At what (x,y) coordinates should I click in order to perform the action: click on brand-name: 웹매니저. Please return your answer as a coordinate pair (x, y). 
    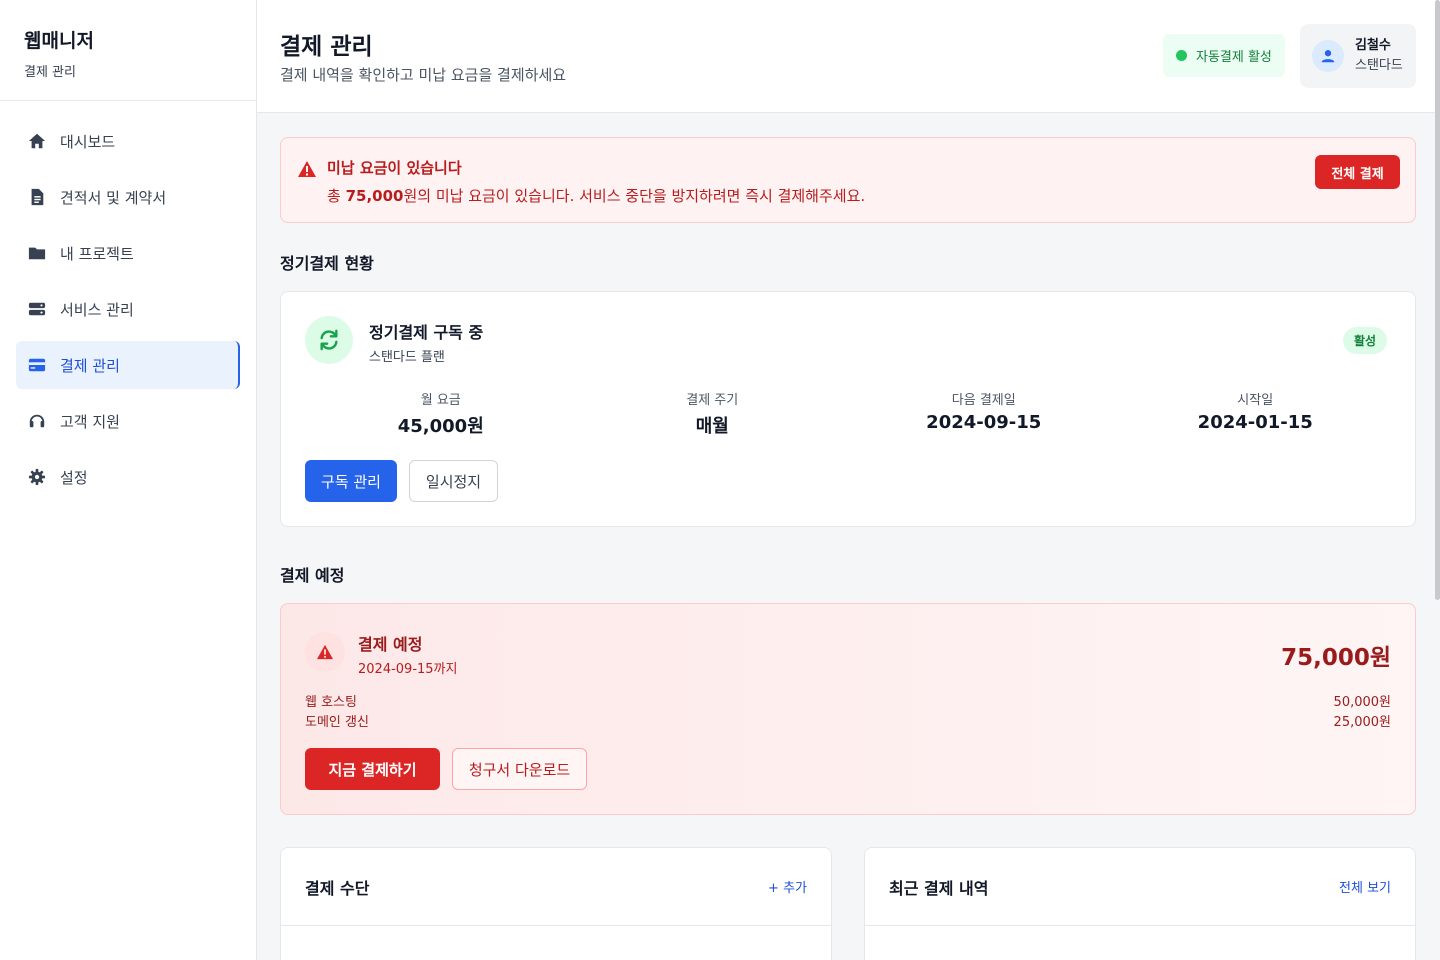
    Looking at the image, I should click on (59, 41).